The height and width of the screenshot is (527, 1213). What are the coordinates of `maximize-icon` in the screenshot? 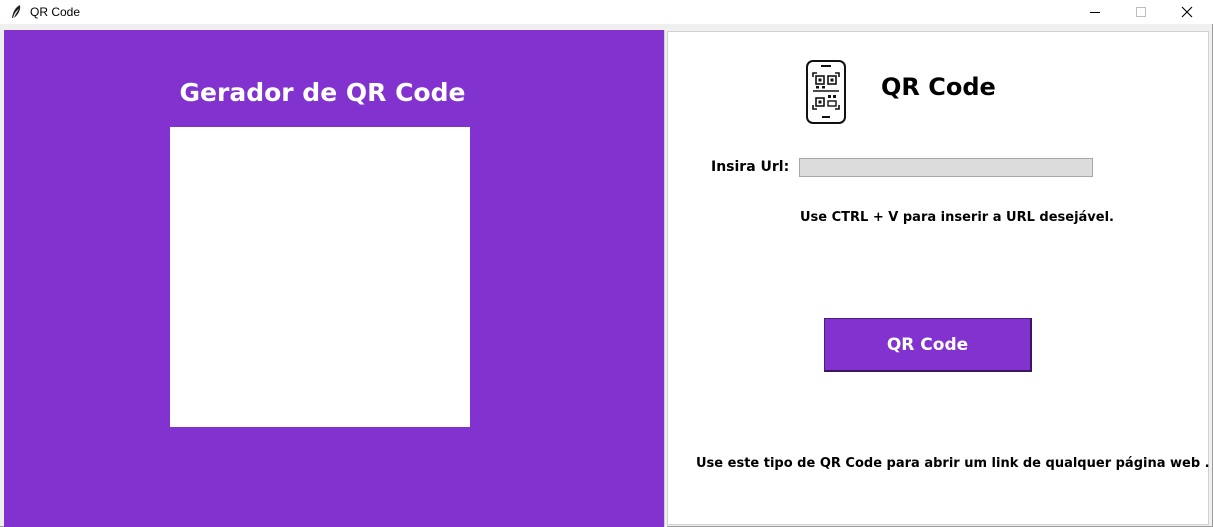 It's located at (1141, 12).